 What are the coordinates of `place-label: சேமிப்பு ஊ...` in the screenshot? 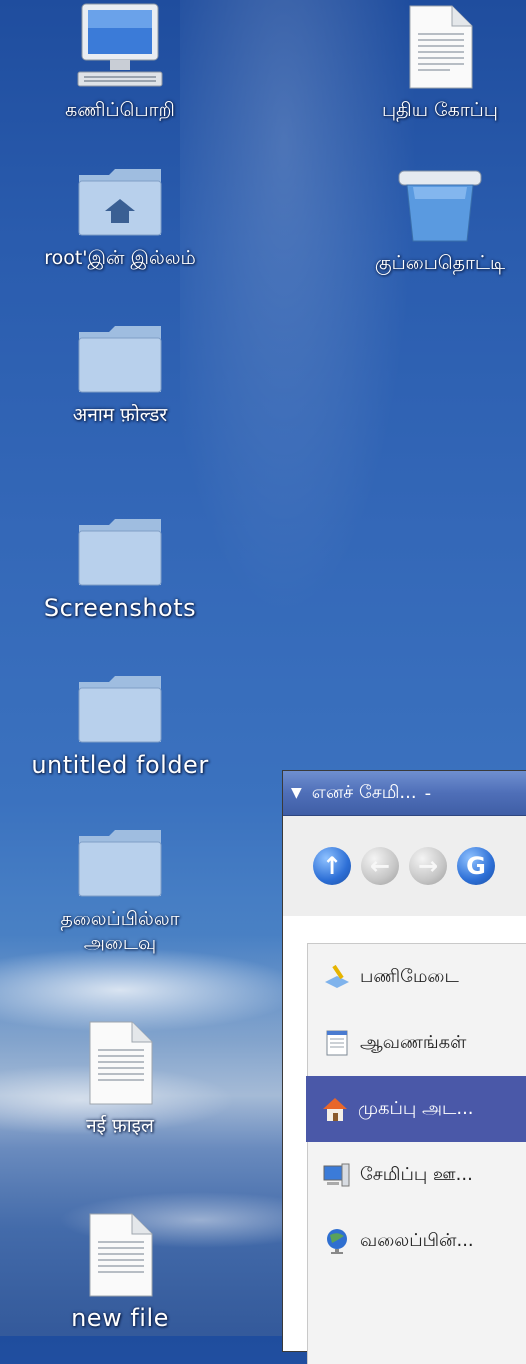 It's located at (416, 1174).